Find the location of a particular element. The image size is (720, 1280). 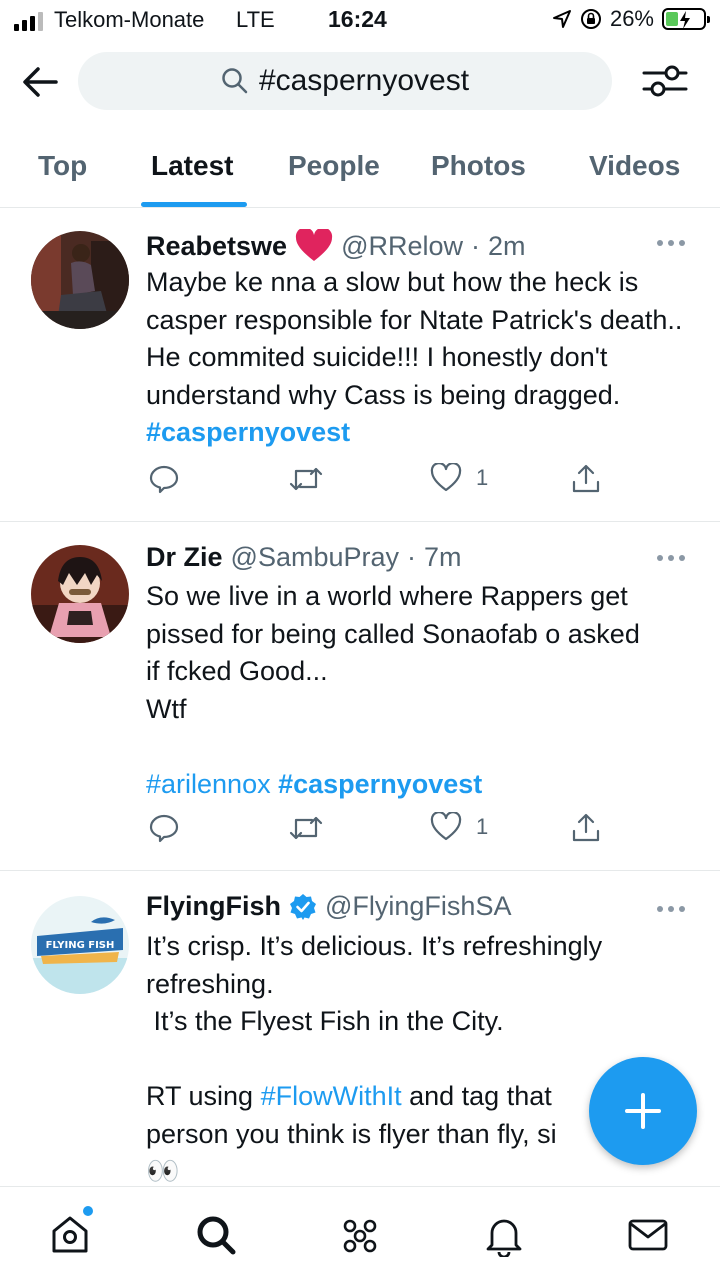

avatar: FLYING FISH is located at coordinates (80, 945).